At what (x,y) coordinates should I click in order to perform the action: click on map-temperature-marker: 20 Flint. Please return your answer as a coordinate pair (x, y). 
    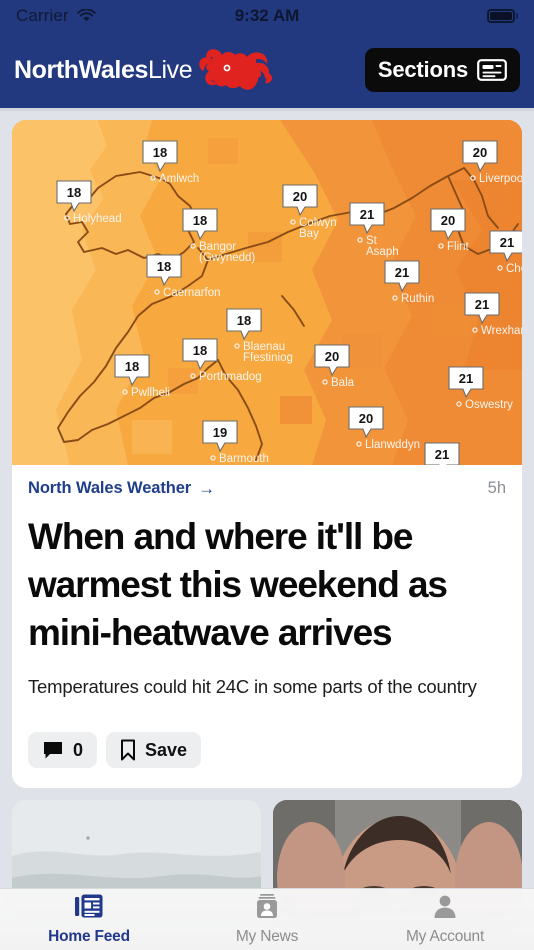
    Looking at the image, I should click on (450, 230).